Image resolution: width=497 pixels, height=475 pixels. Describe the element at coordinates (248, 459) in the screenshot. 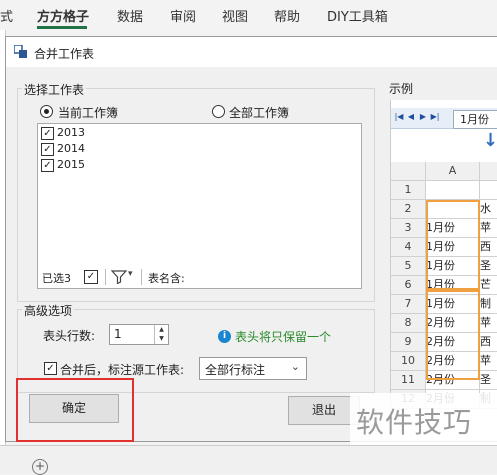

I see `sheet-tab-bar` at that location.